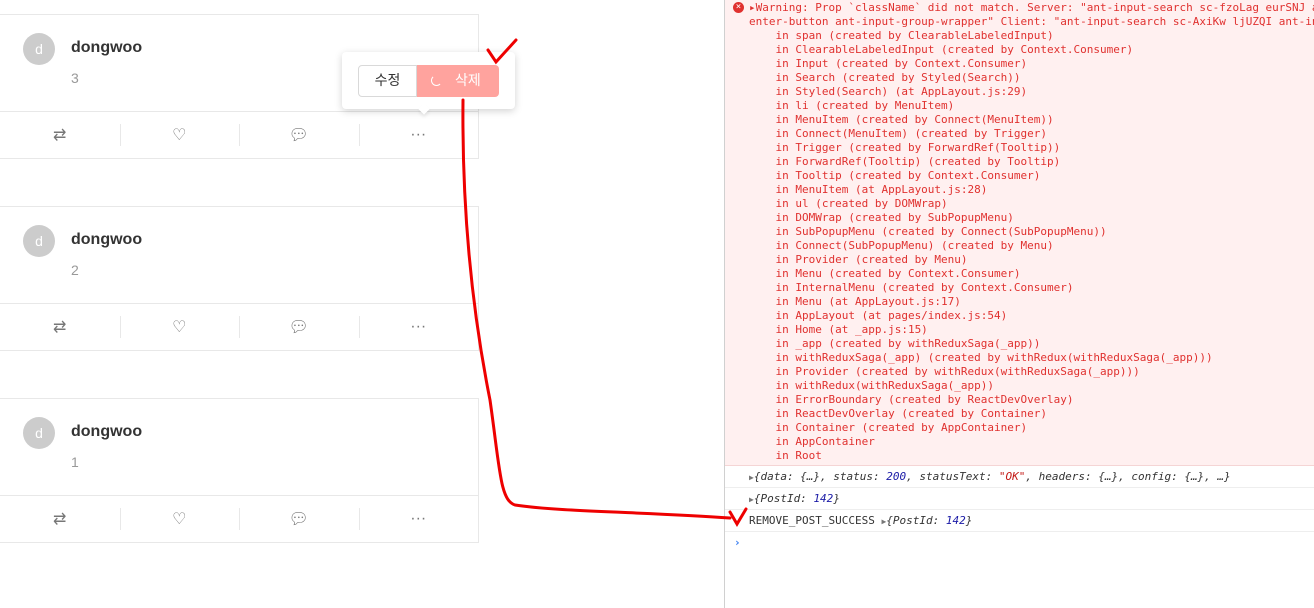 The width and height of the screenshot is (1314, 608). I want to click on error-stack-line: in Styled(Search) (at AppLayout.js:29), so click(888, 91).